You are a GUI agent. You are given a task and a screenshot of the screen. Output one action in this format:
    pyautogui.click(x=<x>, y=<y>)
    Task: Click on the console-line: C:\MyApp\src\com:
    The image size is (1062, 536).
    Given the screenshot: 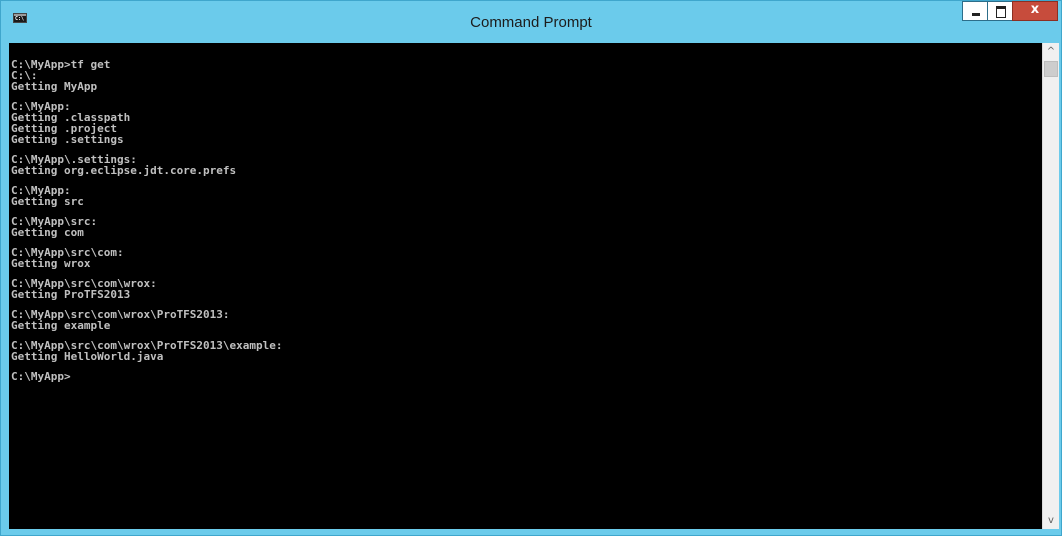 What is the action you would take?
    pyautogui.click(x=67, y=252)
    